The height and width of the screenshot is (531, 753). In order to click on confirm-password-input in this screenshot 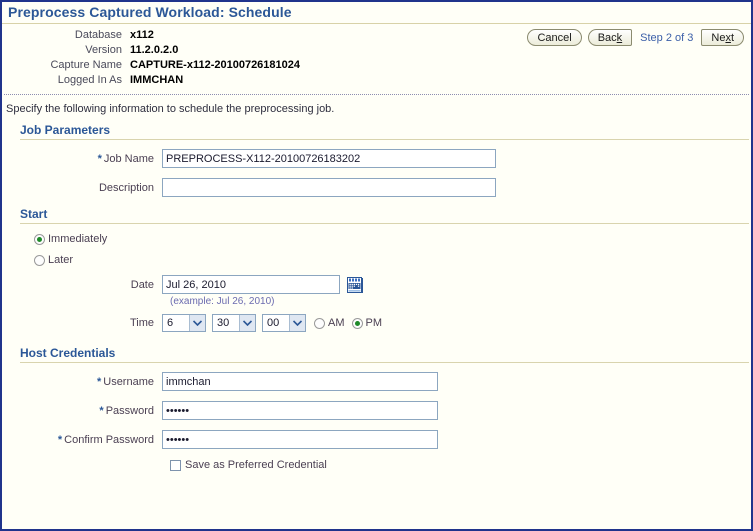, I will do `click(300, 439)`.